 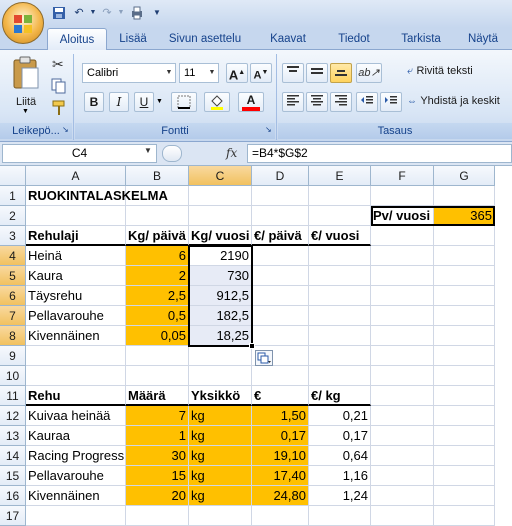 What do you see at coordinates (340, 296) in the screenshot?
I see `cell-e6` at bounding box center [340, 296].